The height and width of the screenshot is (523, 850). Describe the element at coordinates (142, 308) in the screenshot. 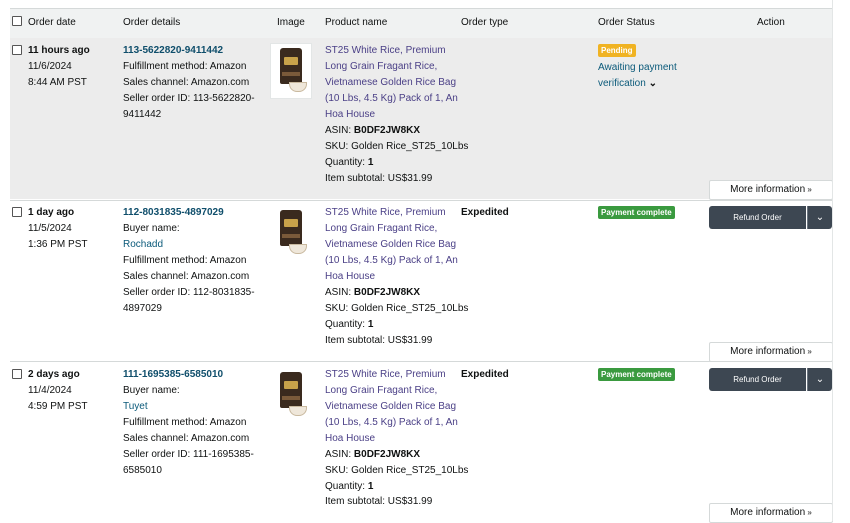

I see `seller-order-id-cont: 4897029` at that location.